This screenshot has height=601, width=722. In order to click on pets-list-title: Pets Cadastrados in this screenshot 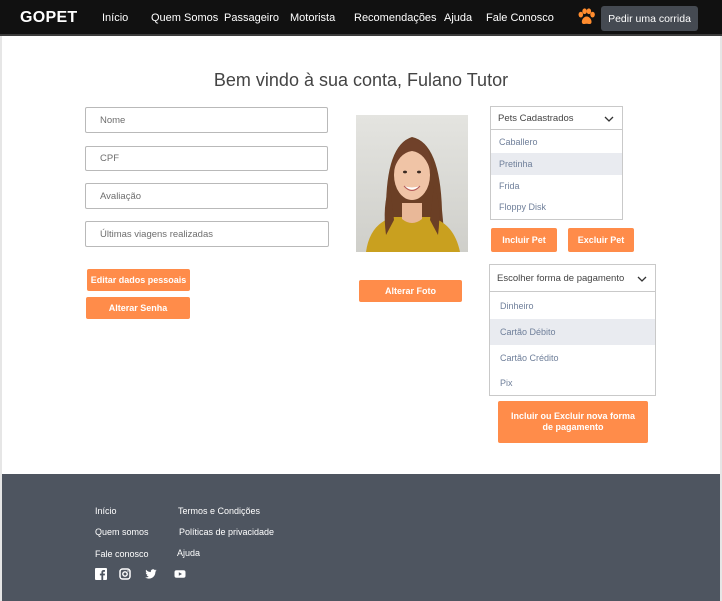, I will do `click(536, 118)`.